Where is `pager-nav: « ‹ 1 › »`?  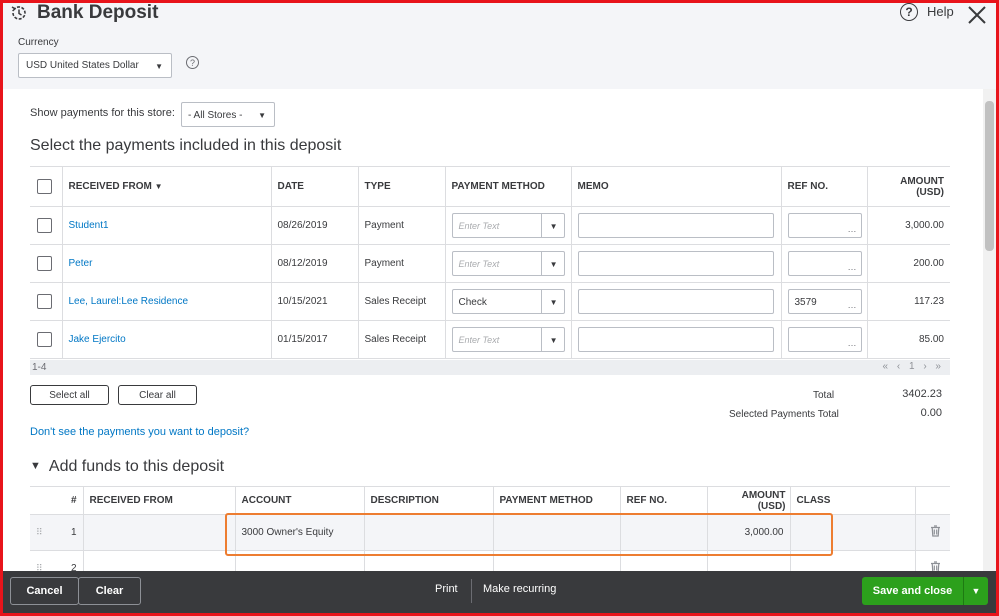
pager-nav: « ‹ 1 › » is located at coordinates (913, 366).